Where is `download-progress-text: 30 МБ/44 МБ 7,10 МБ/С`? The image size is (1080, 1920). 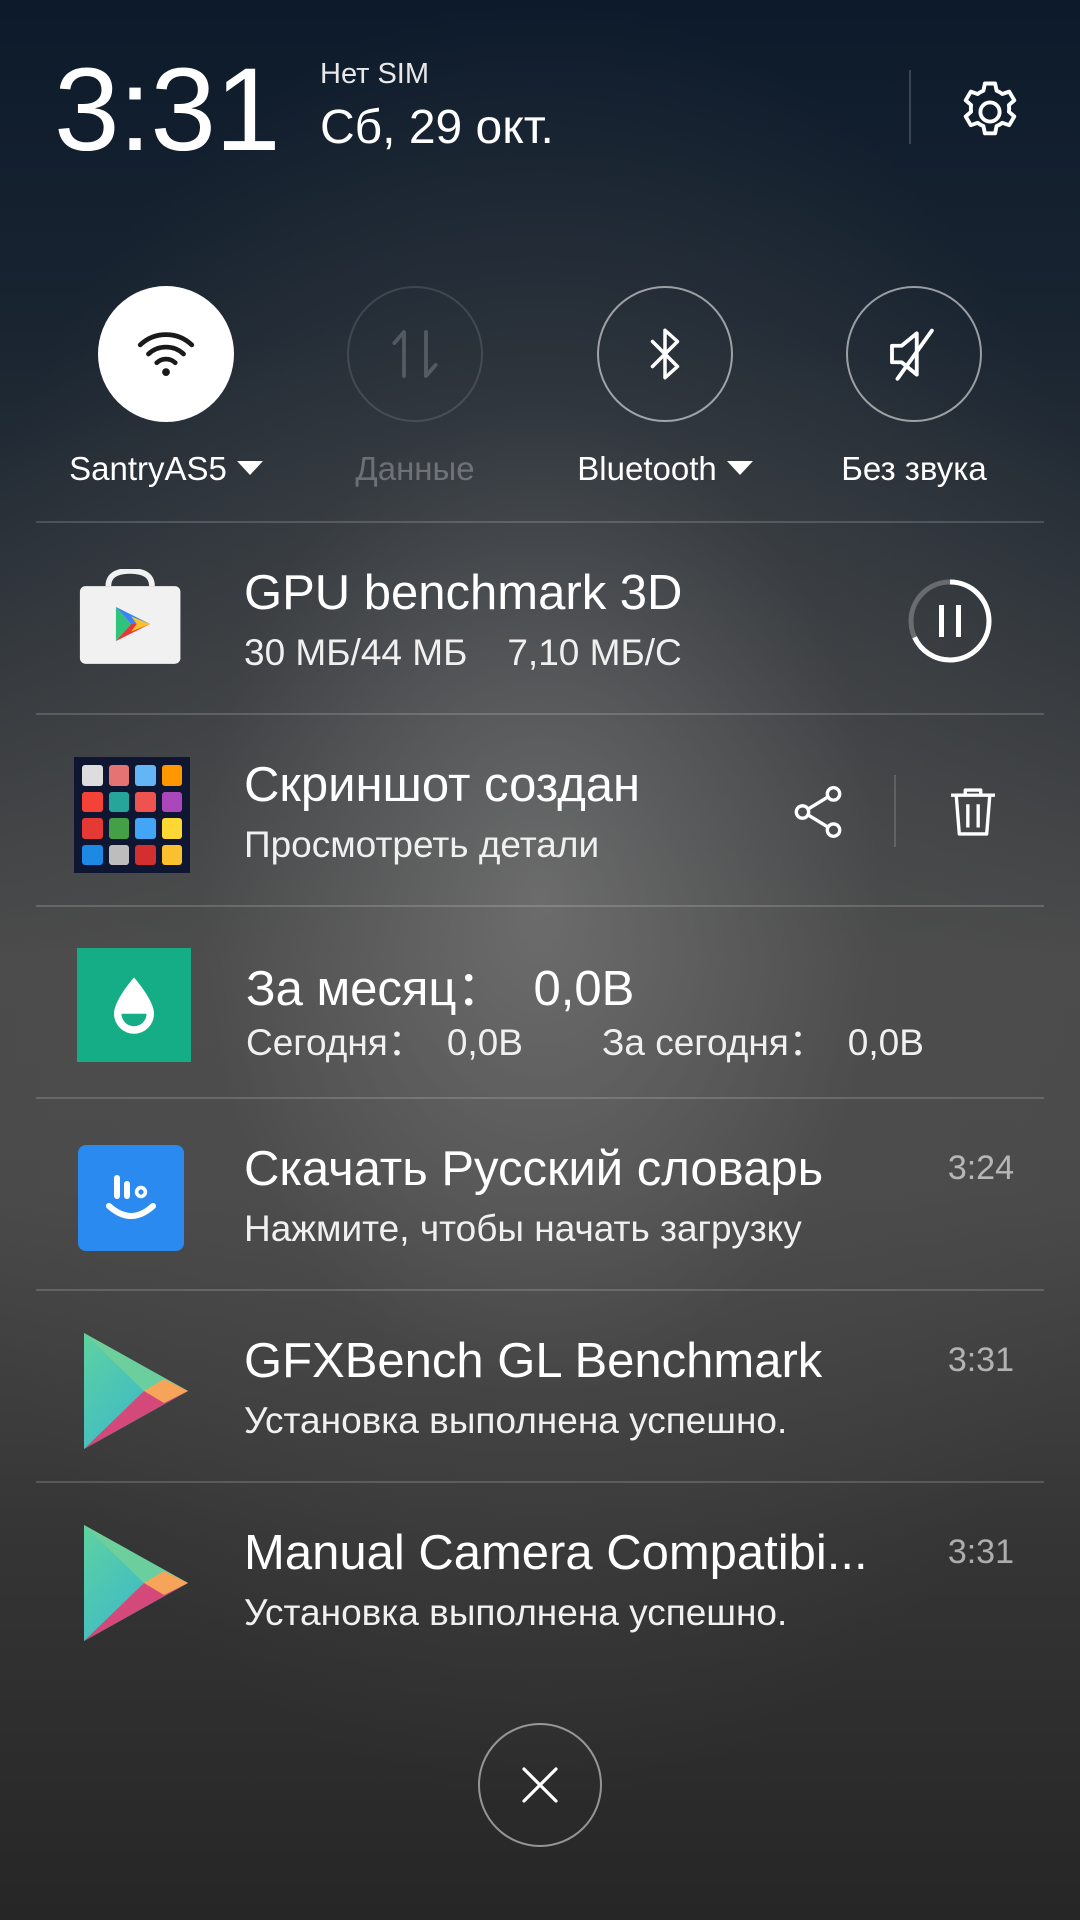
download-progress-text: 30 МБ/44 МБ 7,10 МБ/С is located at coordinates (463, 652).